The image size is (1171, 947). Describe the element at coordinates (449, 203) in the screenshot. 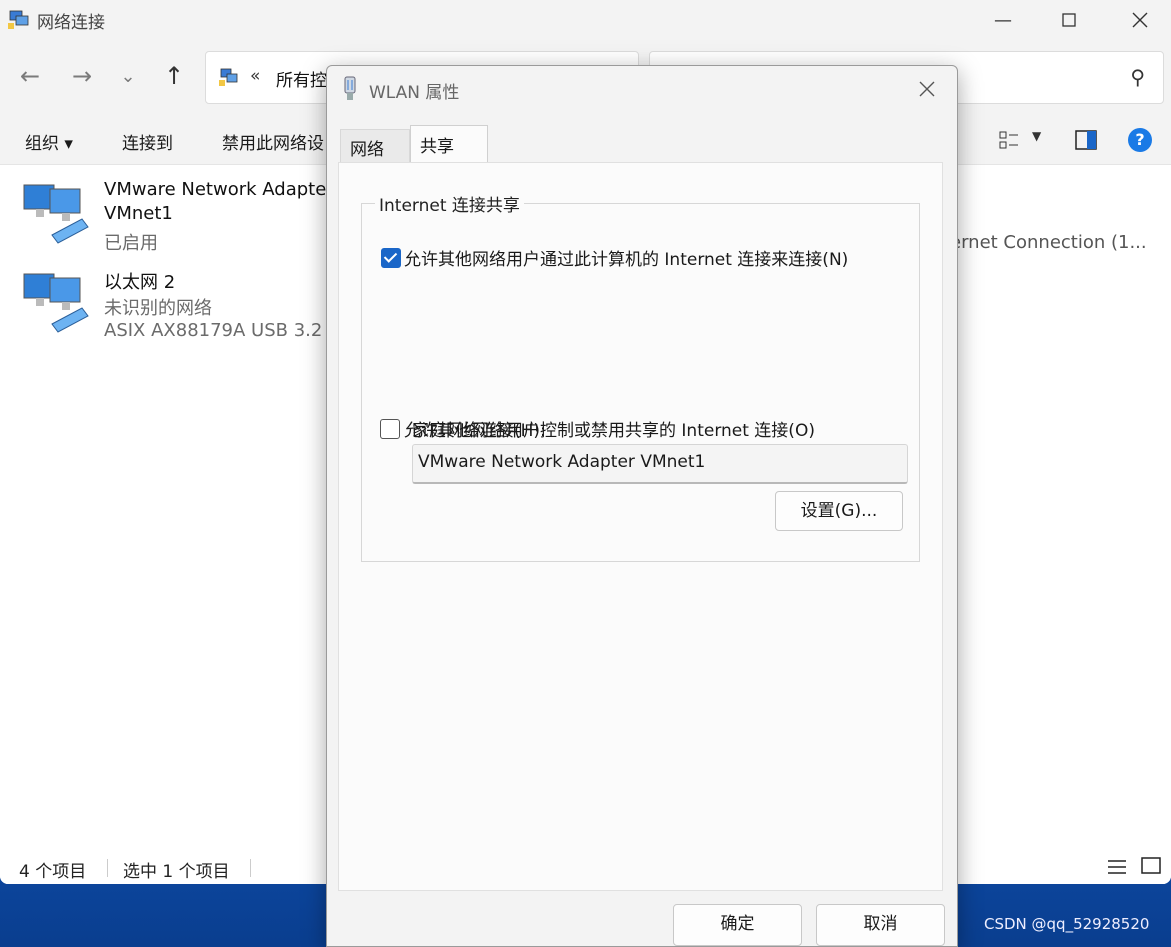

I see `ics-group-title: Internet 连接共享` at that location.